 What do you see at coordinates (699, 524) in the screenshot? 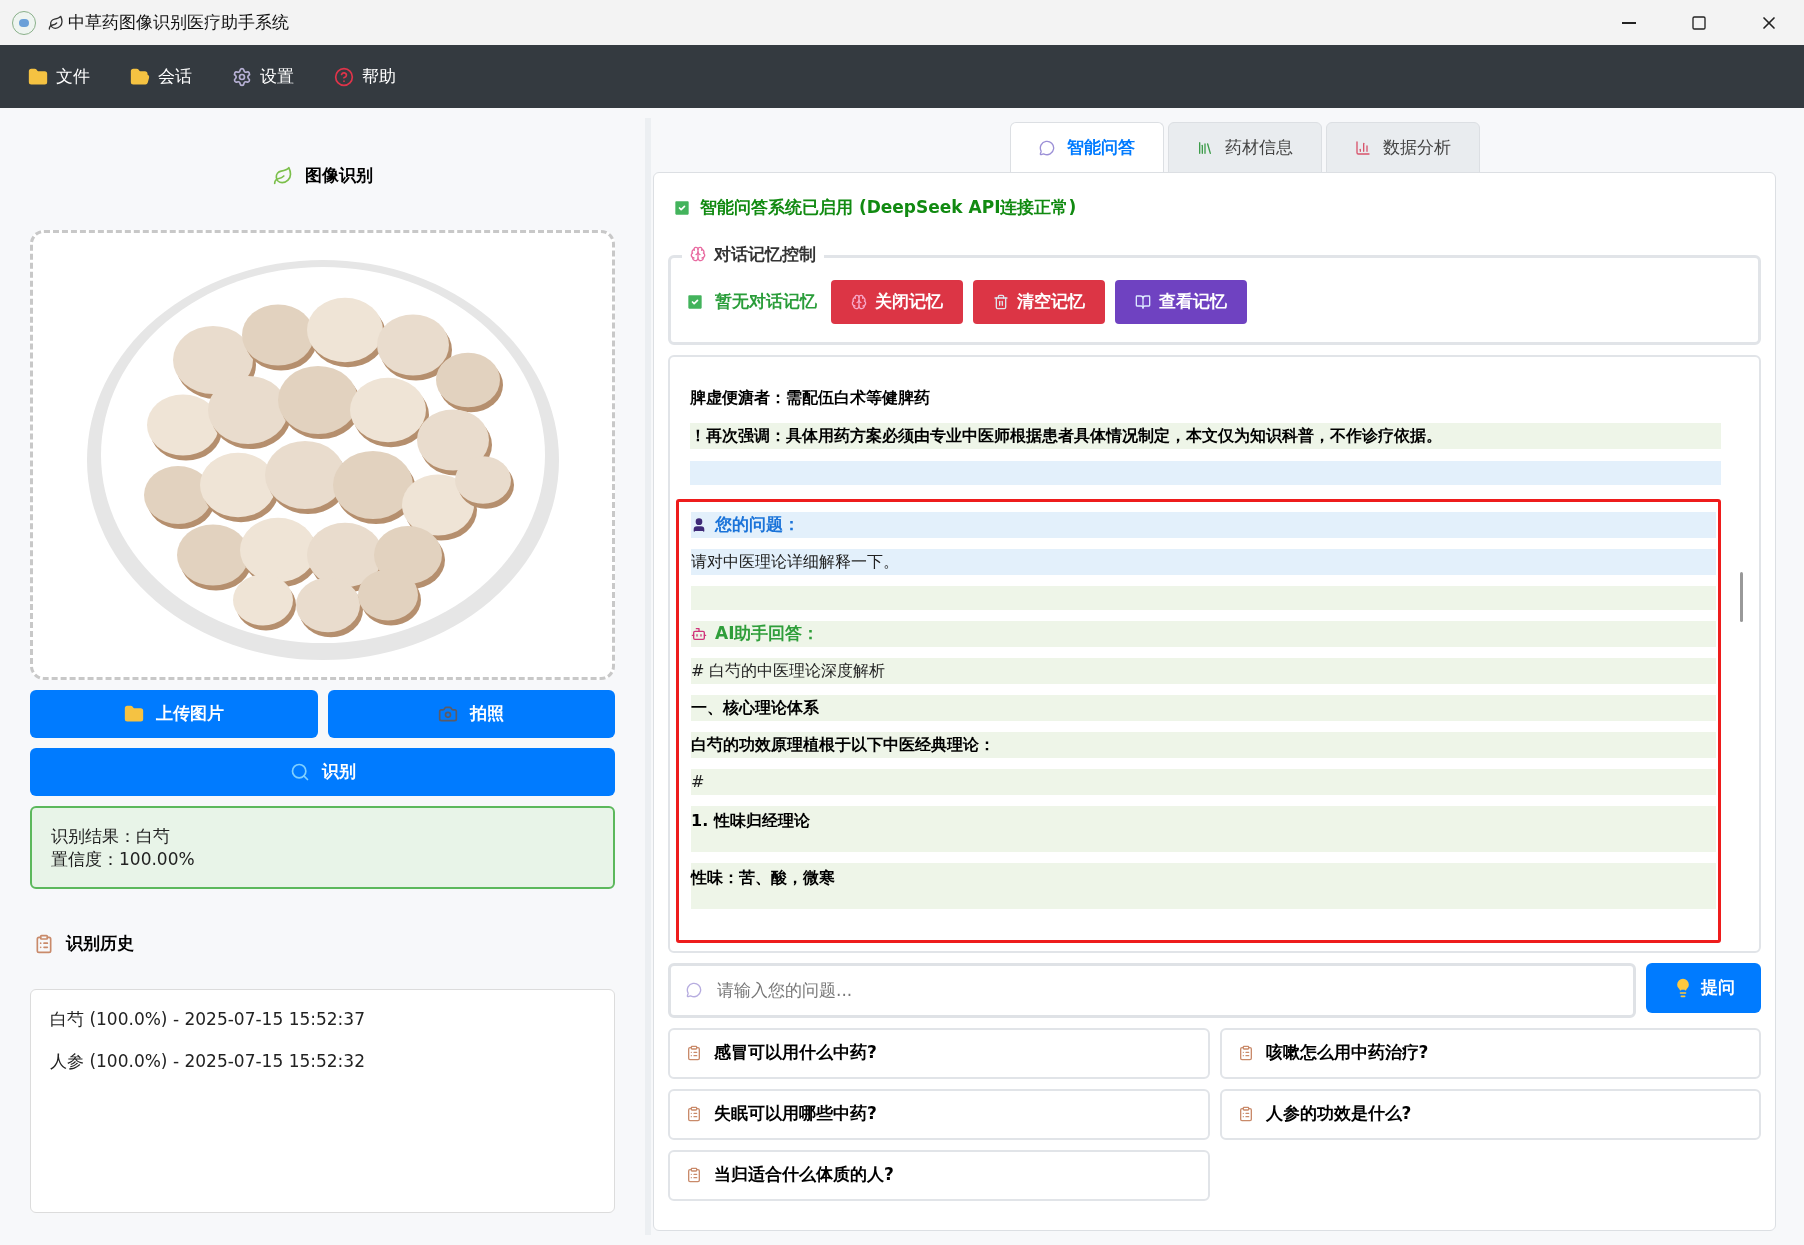
I see `person-icon` at bounding box center [699, 524].